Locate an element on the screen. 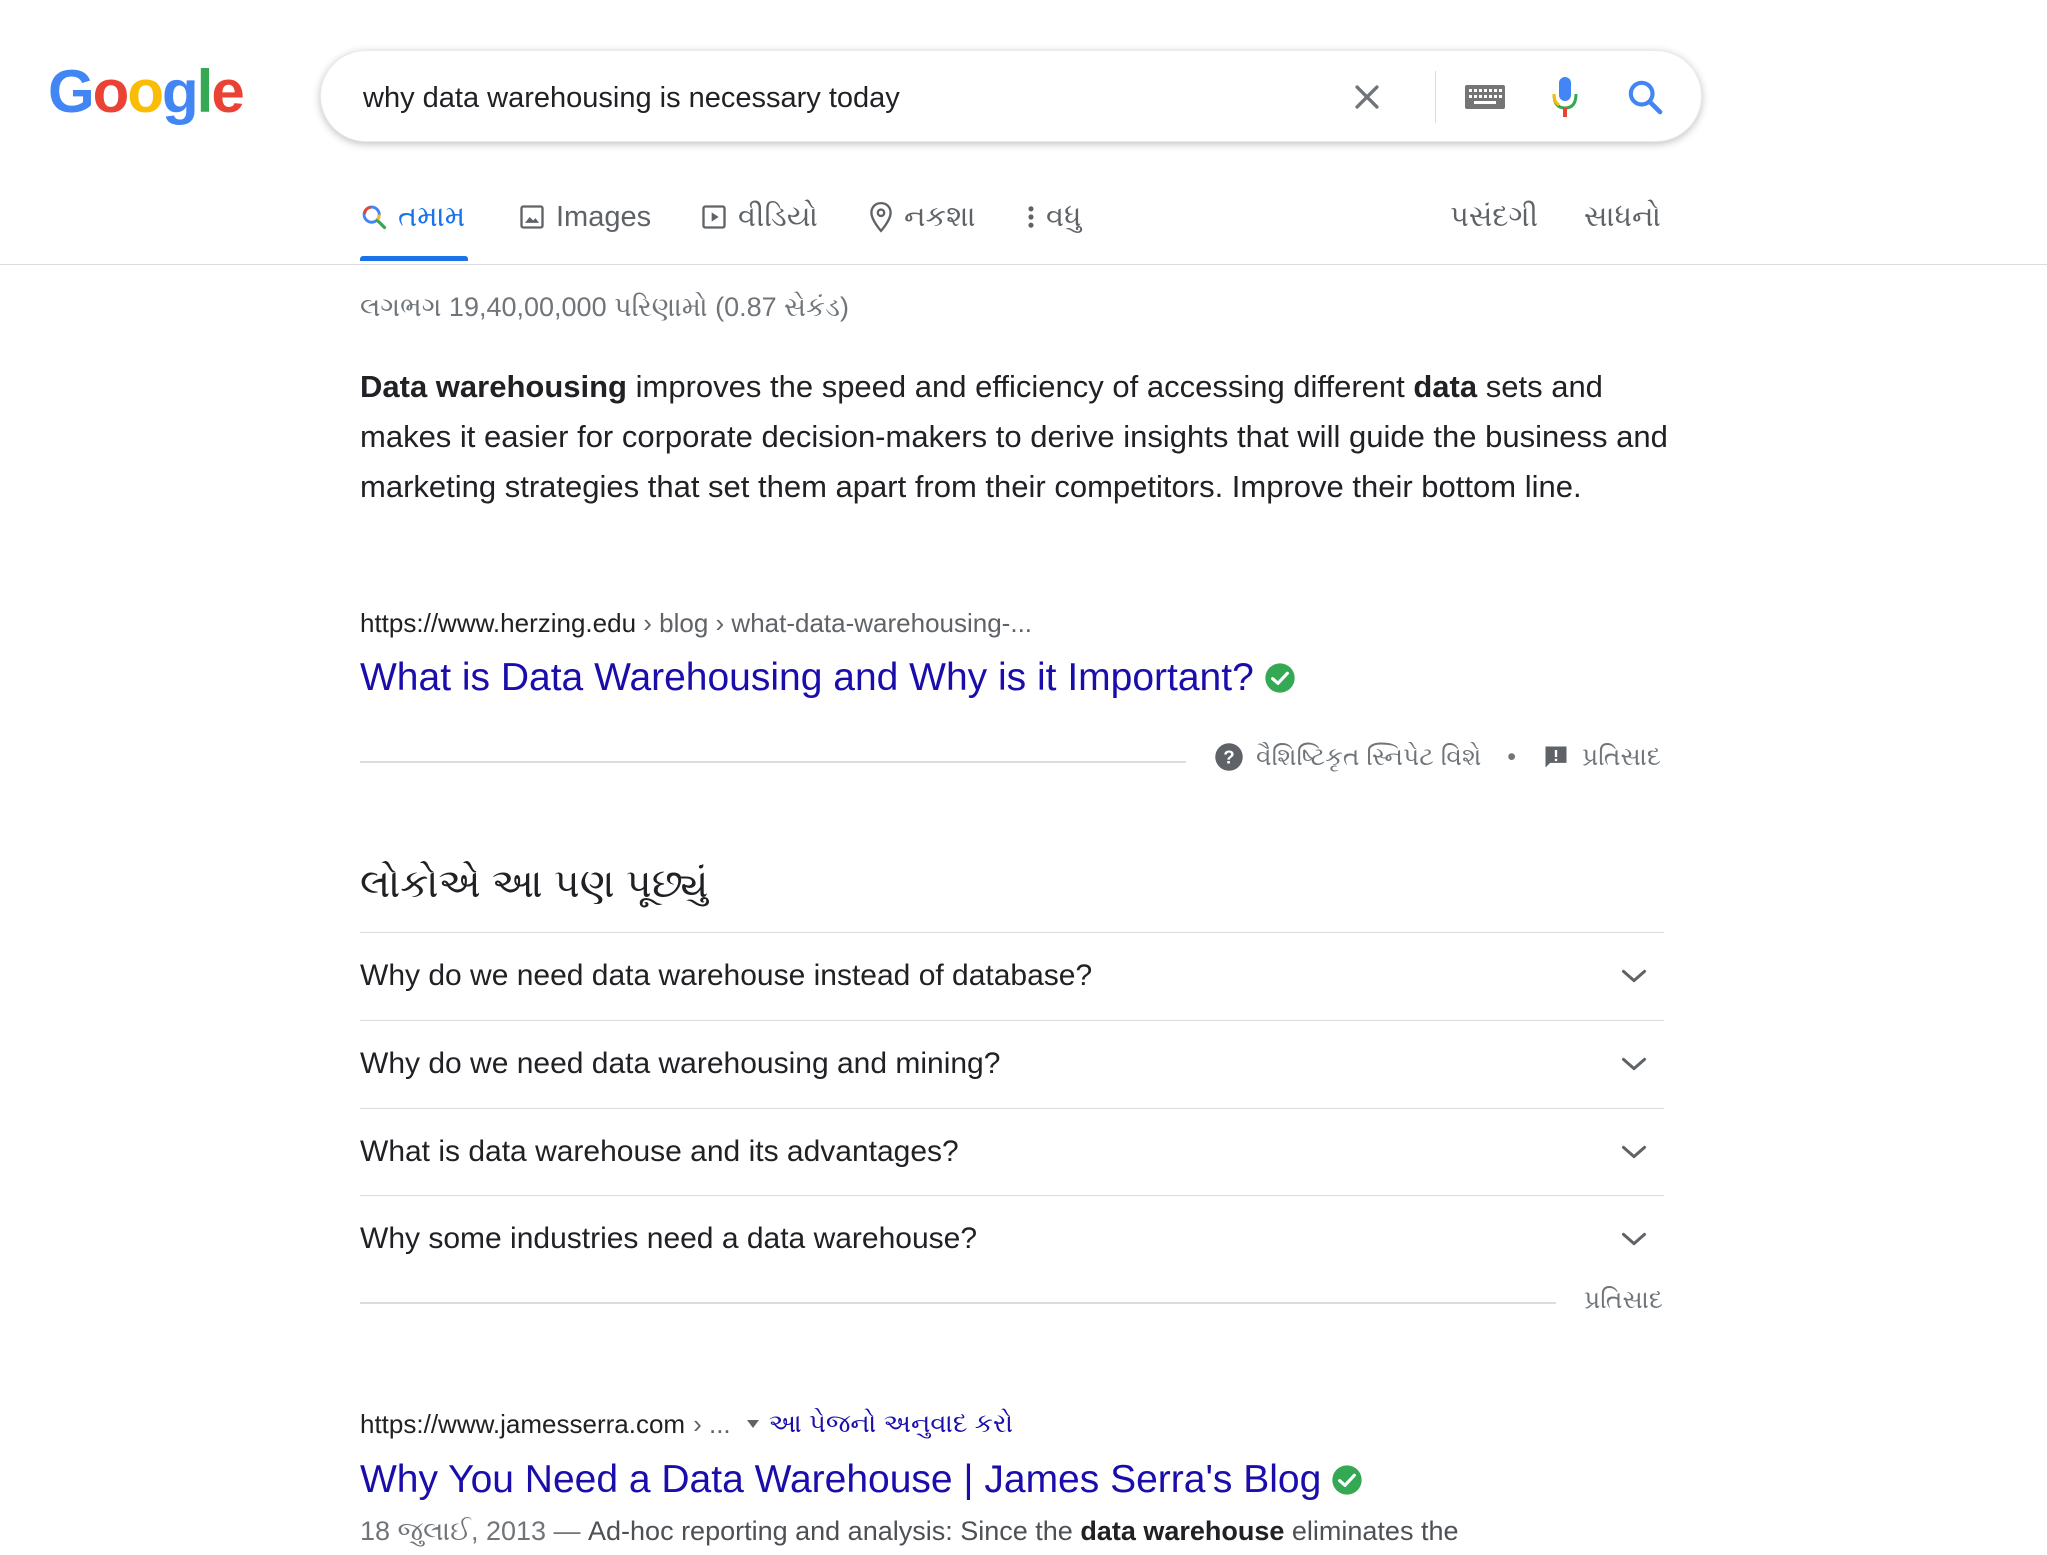 The height and width of the screenshot is (1555, 2047). settings-link: પસંદગી is located at coordinates (1494, 217).